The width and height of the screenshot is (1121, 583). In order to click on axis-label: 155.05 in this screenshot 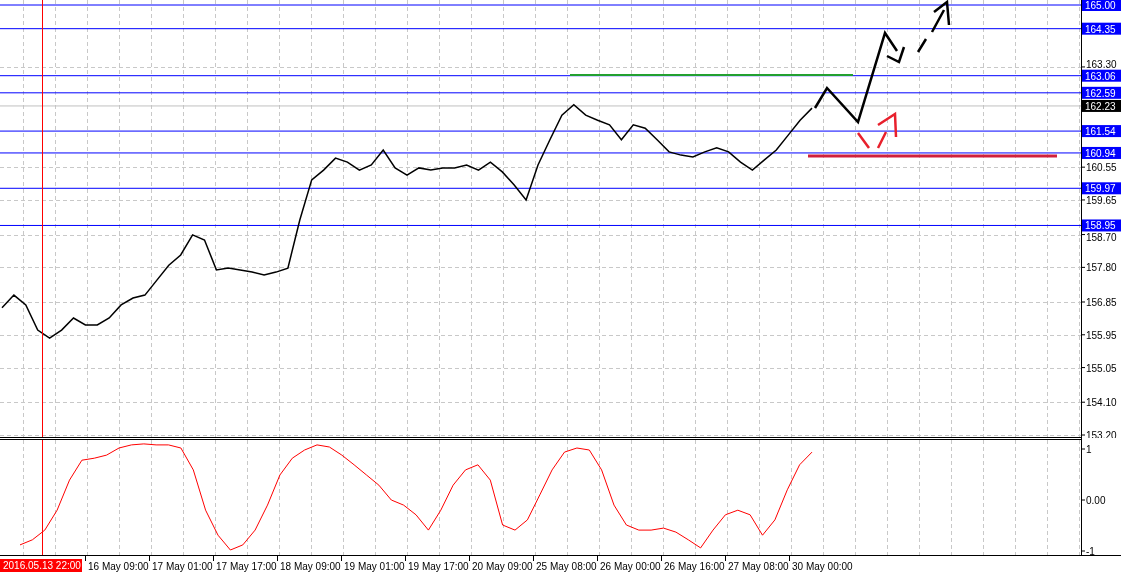, I will do `click(1101, 368)`.